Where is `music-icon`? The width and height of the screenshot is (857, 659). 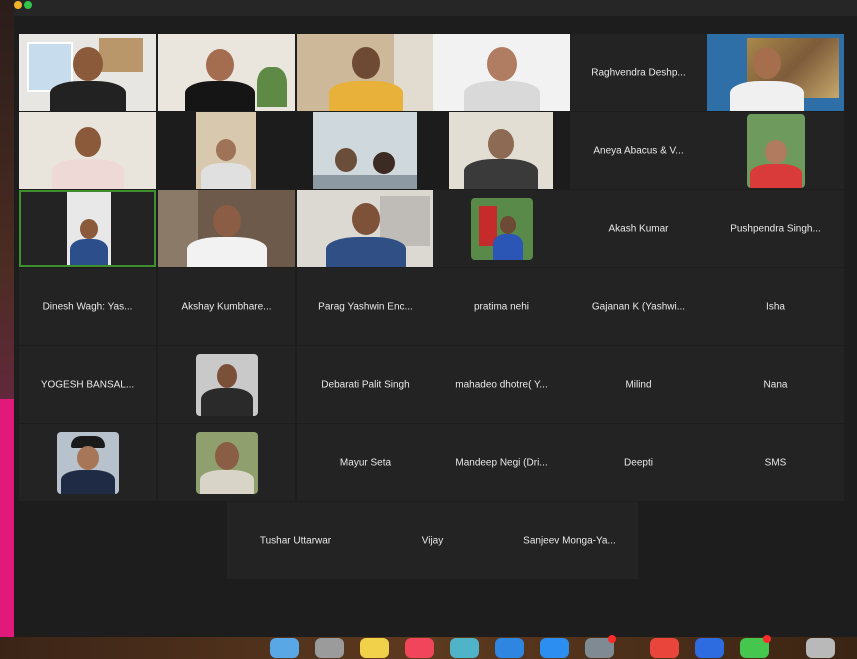 music-icon is located at coordinates (419, 648).